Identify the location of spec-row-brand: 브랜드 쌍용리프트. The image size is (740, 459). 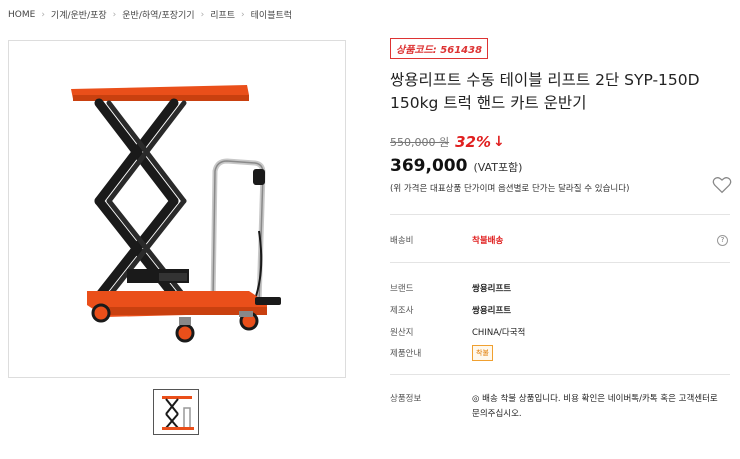
(560, 288).